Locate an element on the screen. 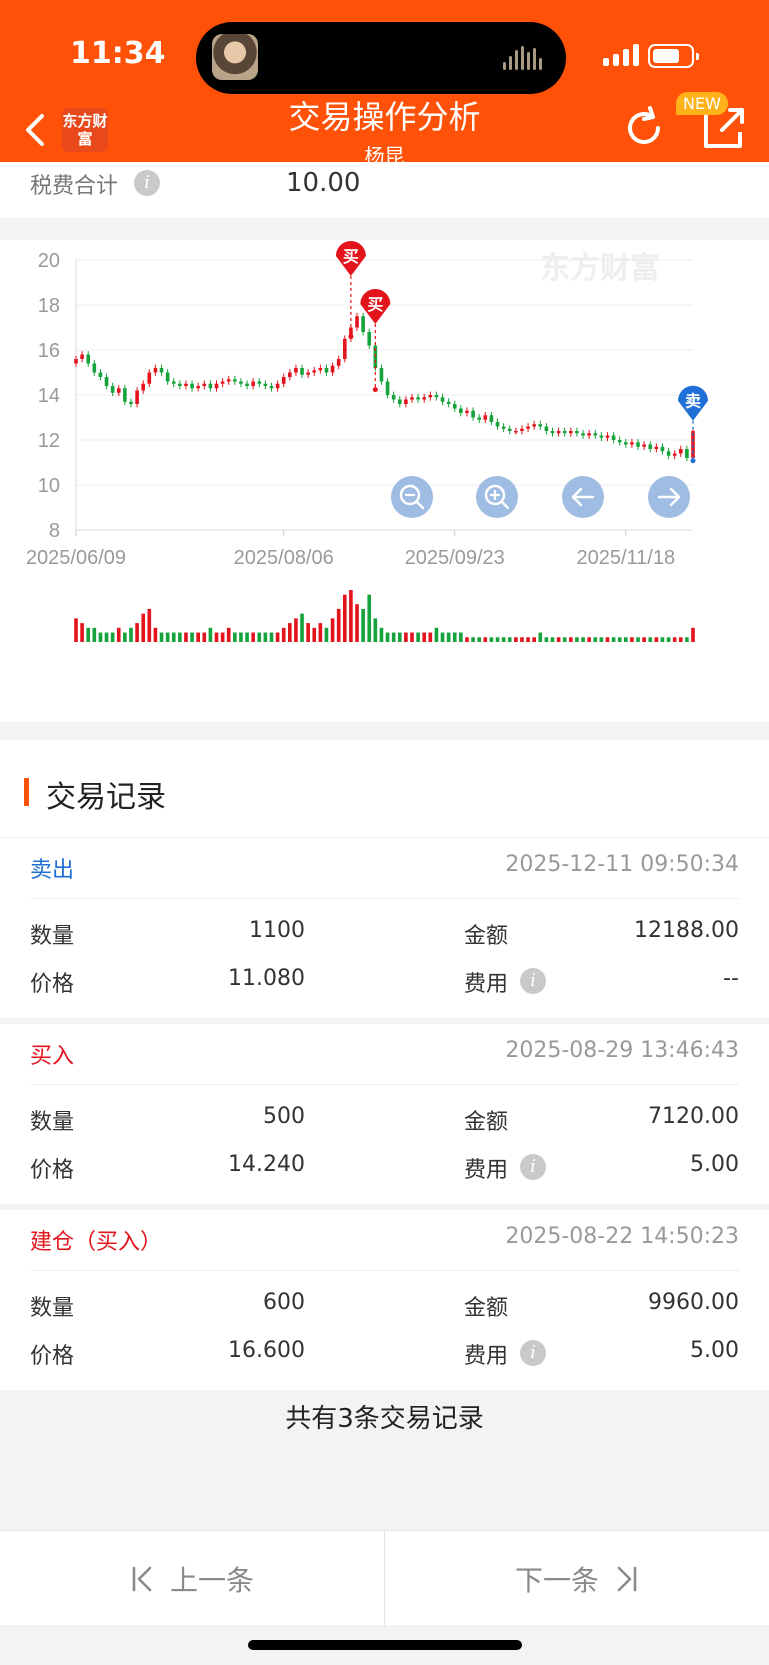 The height and width of the screenshot is (1665, 769). zoom-in-button is located at coordinates (497, 497).